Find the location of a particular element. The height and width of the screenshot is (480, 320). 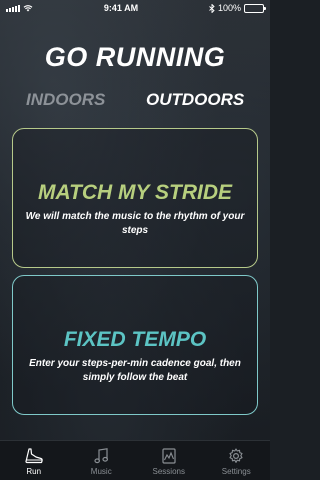

fixed-tempo-title: FIXED TEMPO is located at coordinates (135, 339).